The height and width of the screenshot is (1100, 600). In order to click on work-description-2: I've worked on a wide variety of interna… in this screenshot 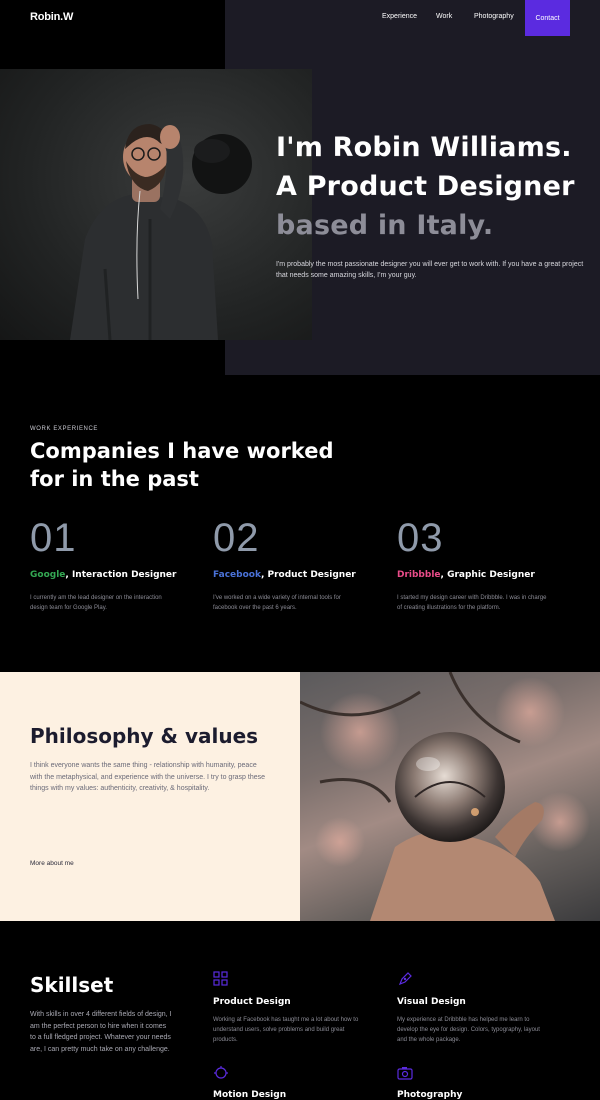, I will do `click(277, 603)`.